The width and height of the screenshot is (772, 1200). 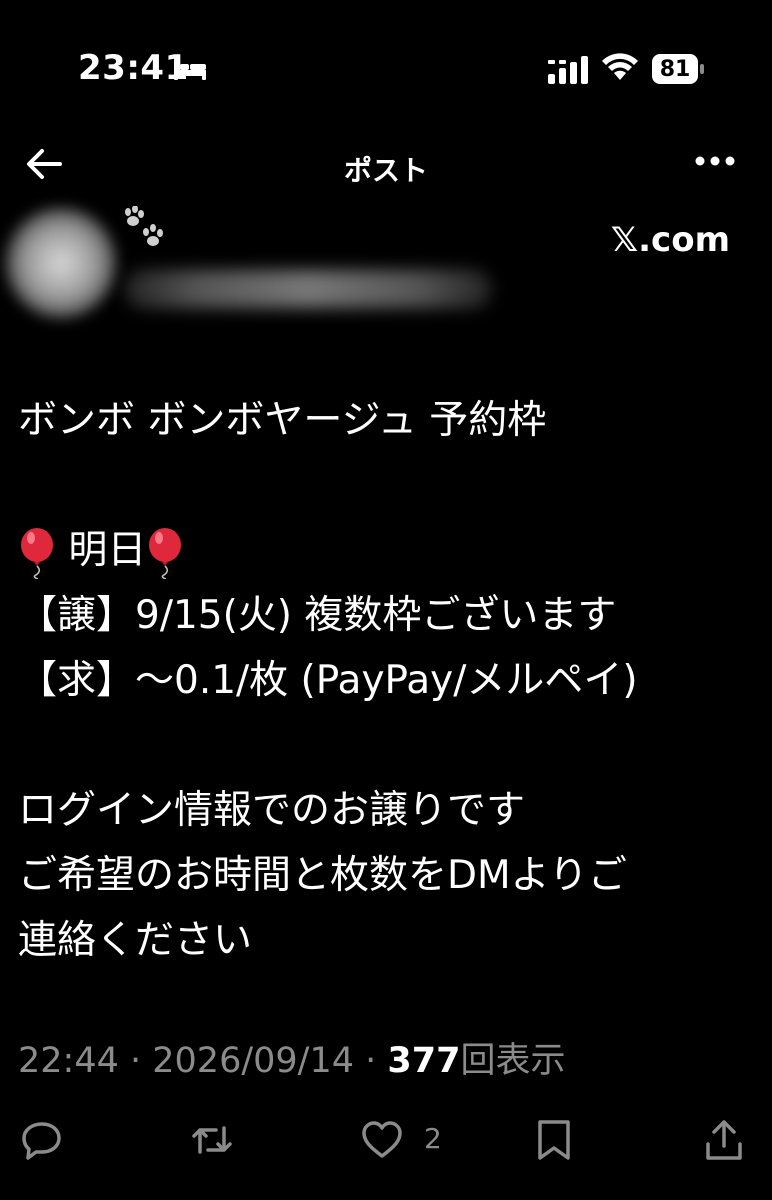 What do you see at coordinates (554, 1140) in the screenshot?
I see `bookmark-icon` at bounding box center [554, 1140].